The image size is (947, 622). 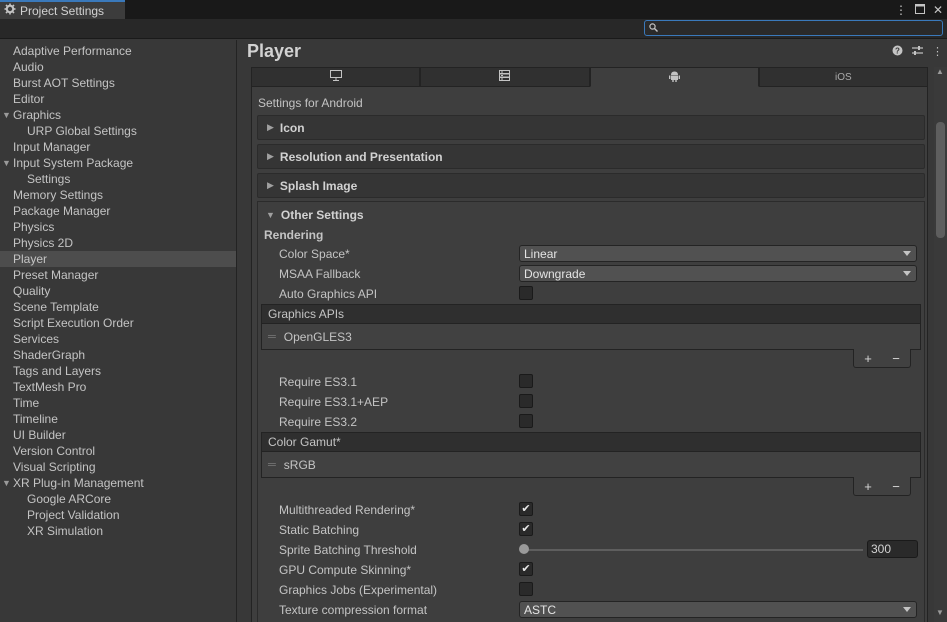 What do you see at coordinates (674, 77) in the screenshot?
I see `tab-android` at bounding box center [674, 77].